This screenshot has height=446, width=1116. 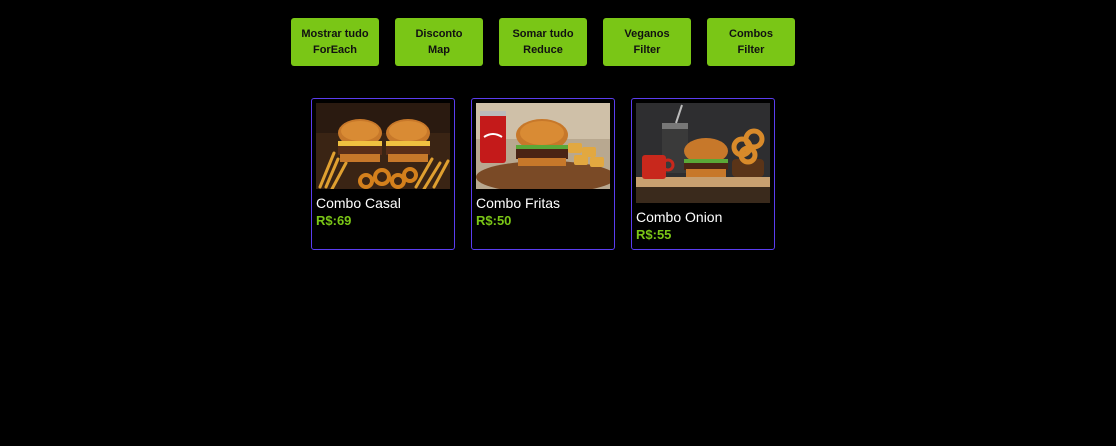 I want to click on button-label-line2: Map, so click(x=439, y=50).